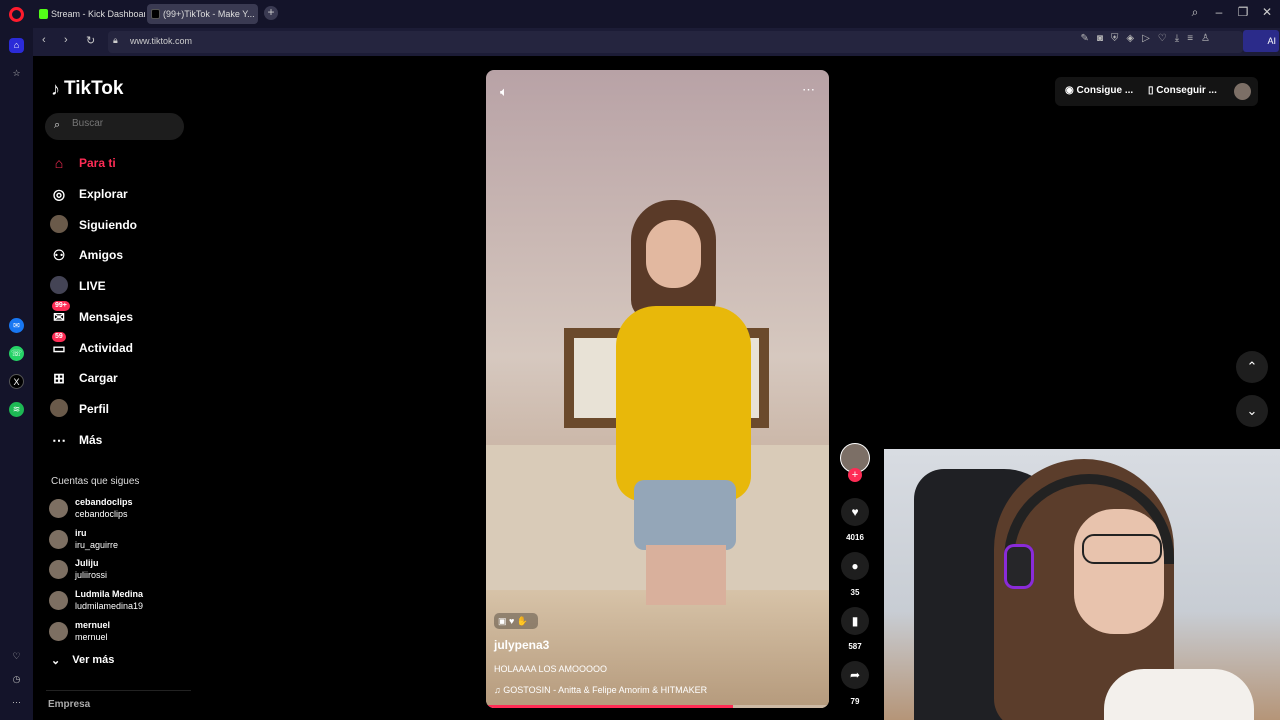 This screenshot has width=1280, height=720. I want to click on video-progress-bar, so click(657, 706).